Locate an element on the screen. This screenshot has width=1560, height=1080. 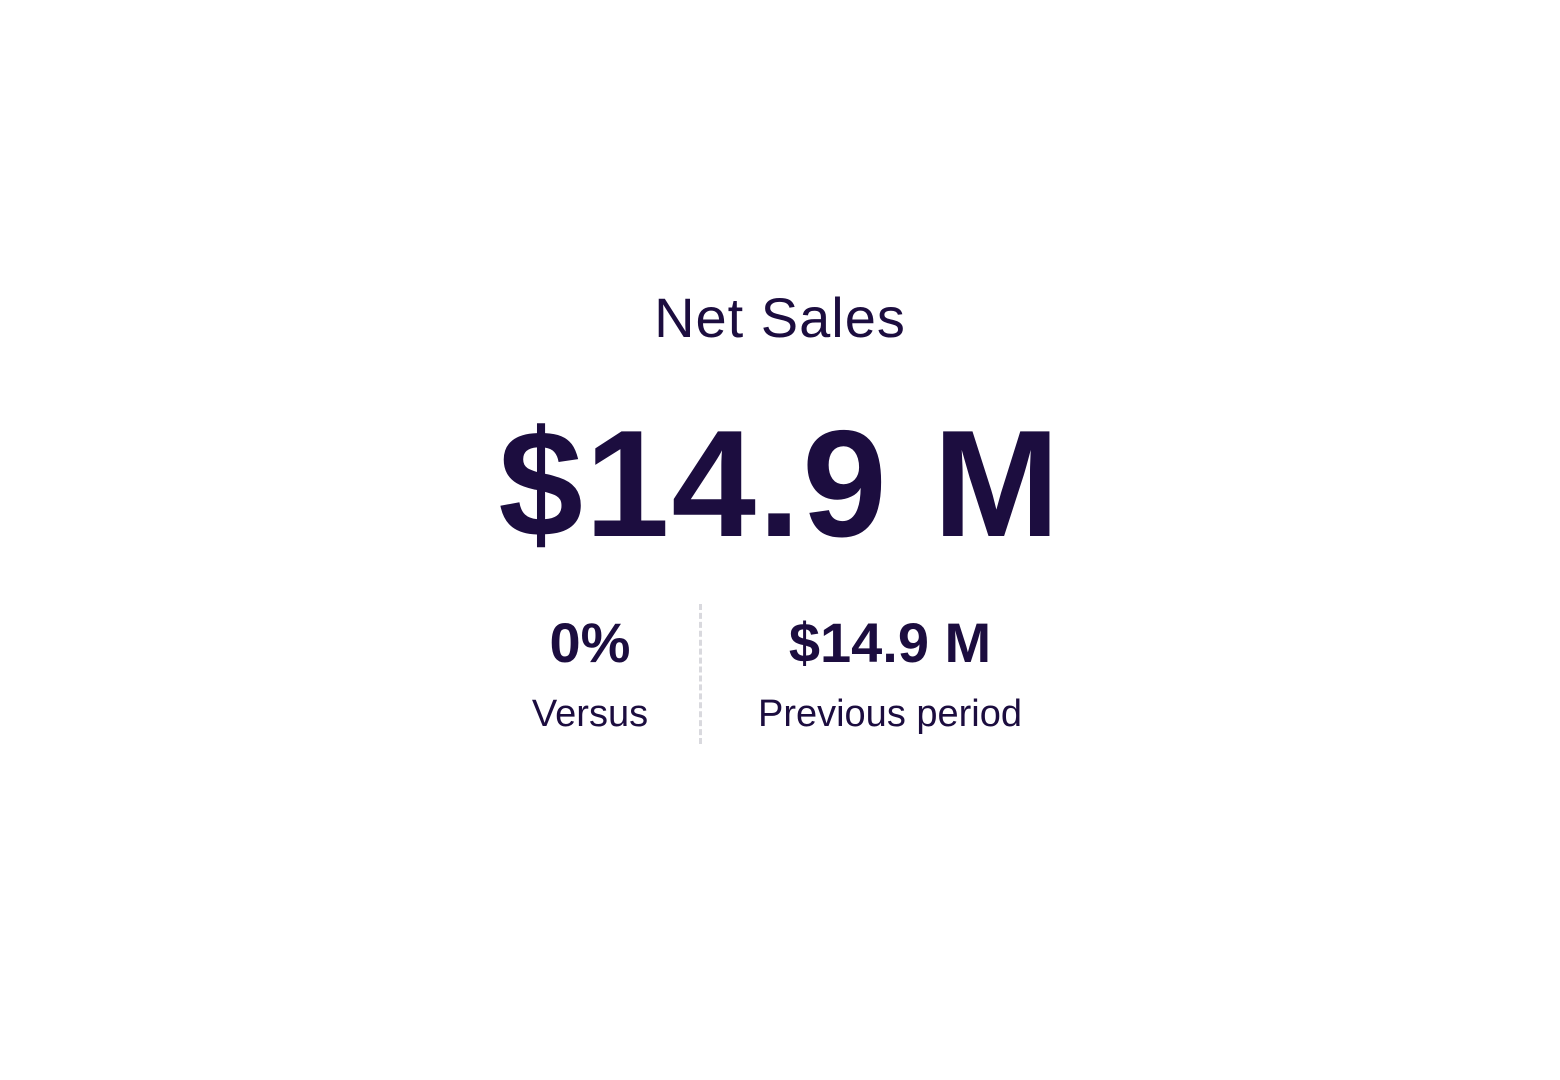
change-label: Versus is located at coordinates (590, 714).